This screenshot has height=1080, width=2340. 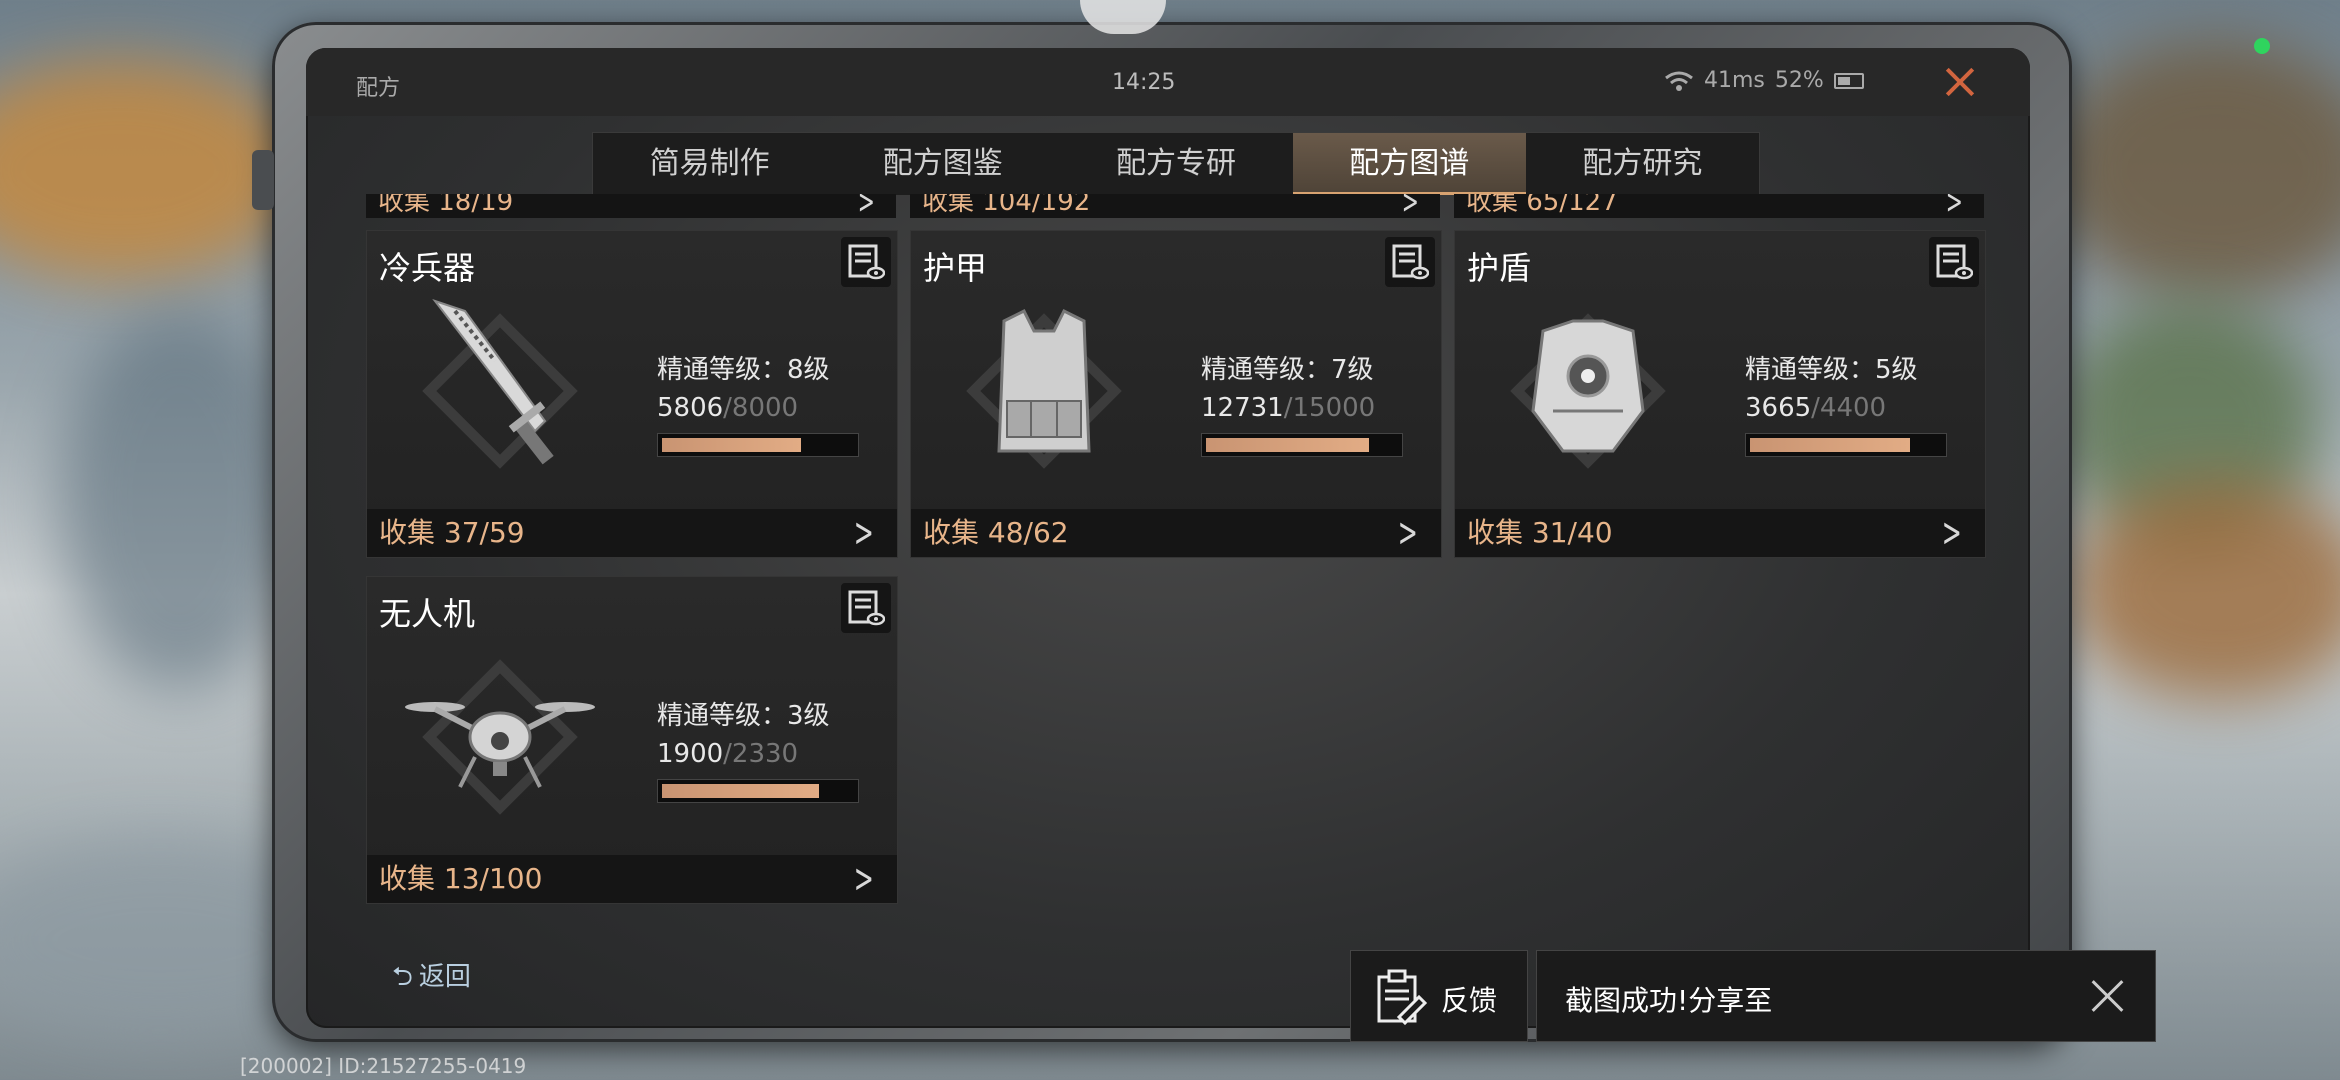 I want to click on status-bar: 配方 14:25 41ms 52%, so click(x=1168, y=82).